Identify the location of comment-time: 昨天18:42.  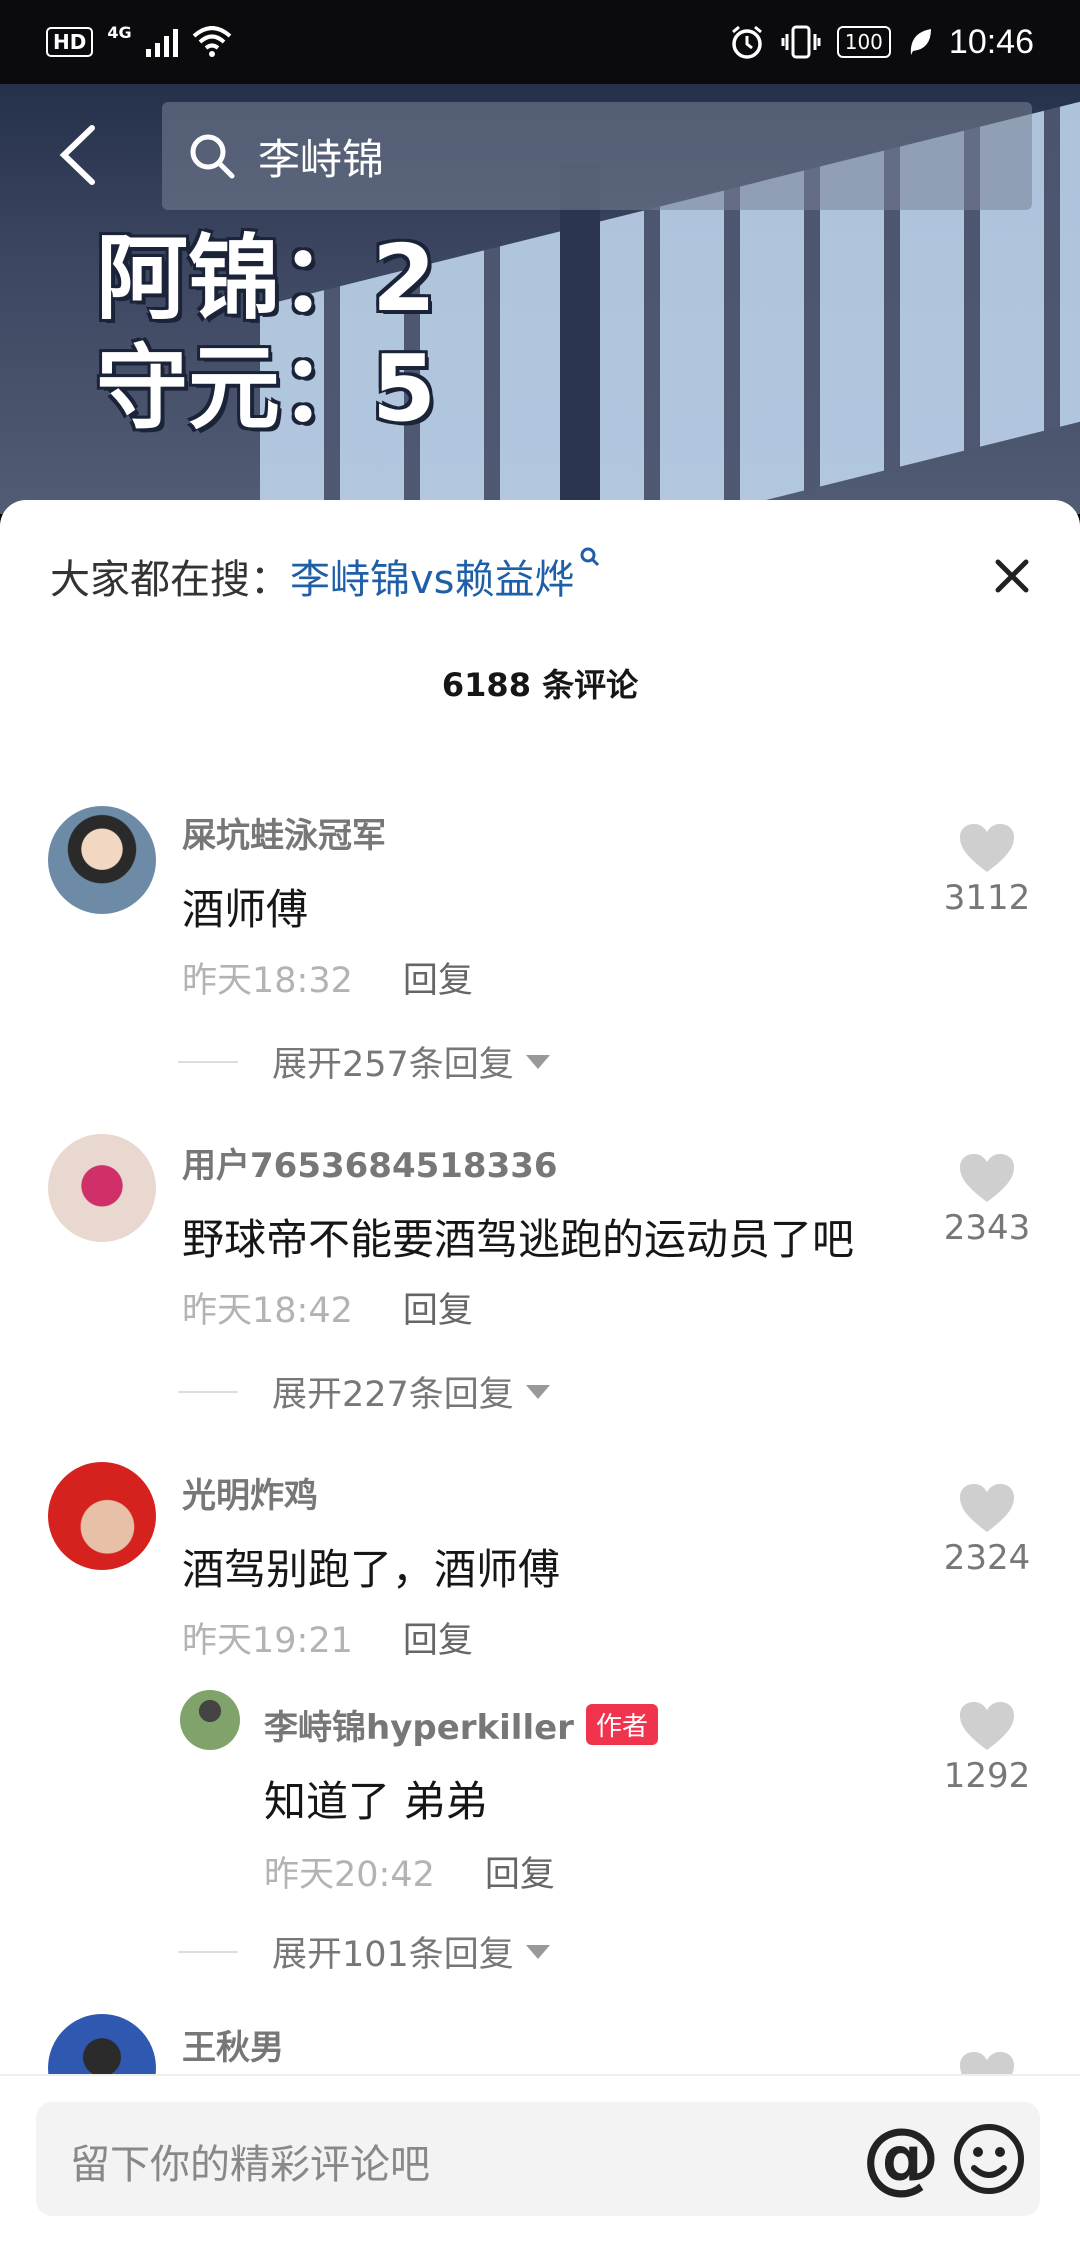
(267, 1311).